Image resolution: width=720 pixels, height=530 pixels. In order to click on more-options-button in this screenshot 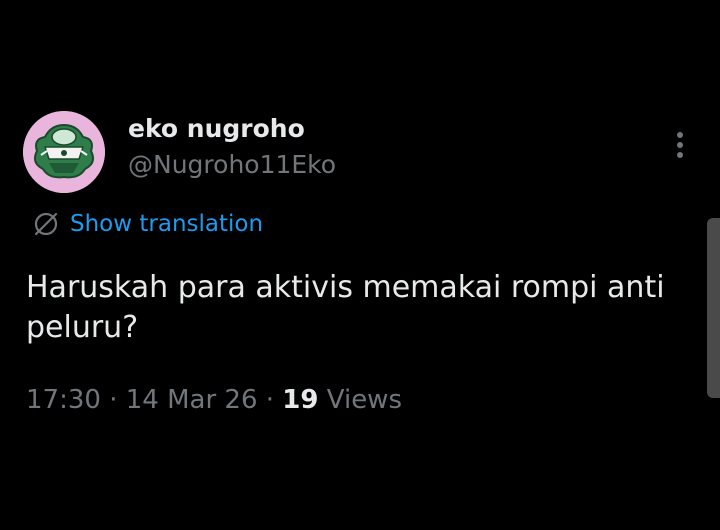, I will do `click(680, 145)`.